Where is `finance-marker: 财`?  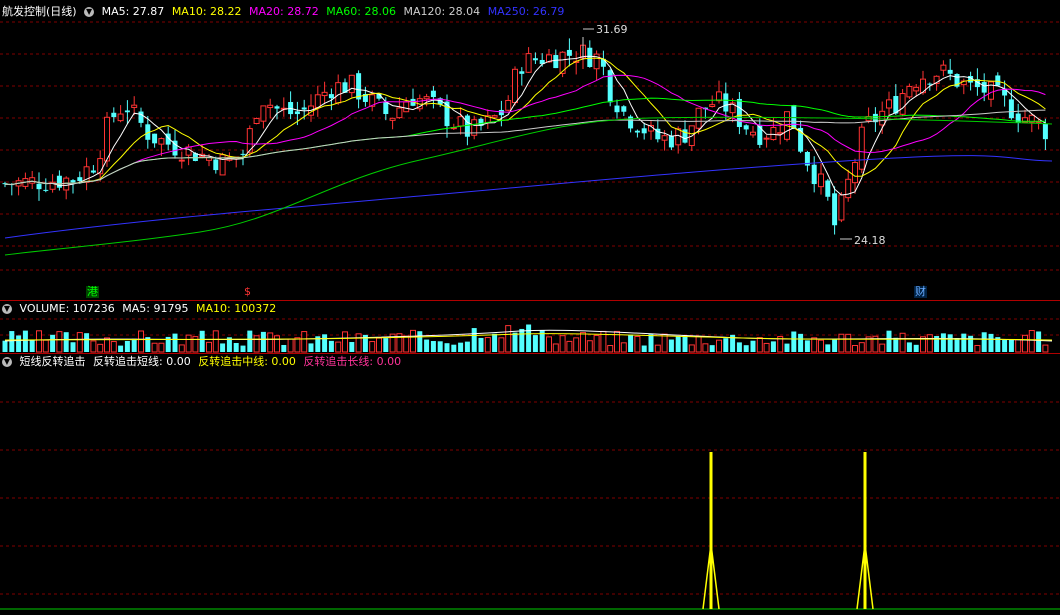
finance-marker: 财 is located at coordinates (920, 292).